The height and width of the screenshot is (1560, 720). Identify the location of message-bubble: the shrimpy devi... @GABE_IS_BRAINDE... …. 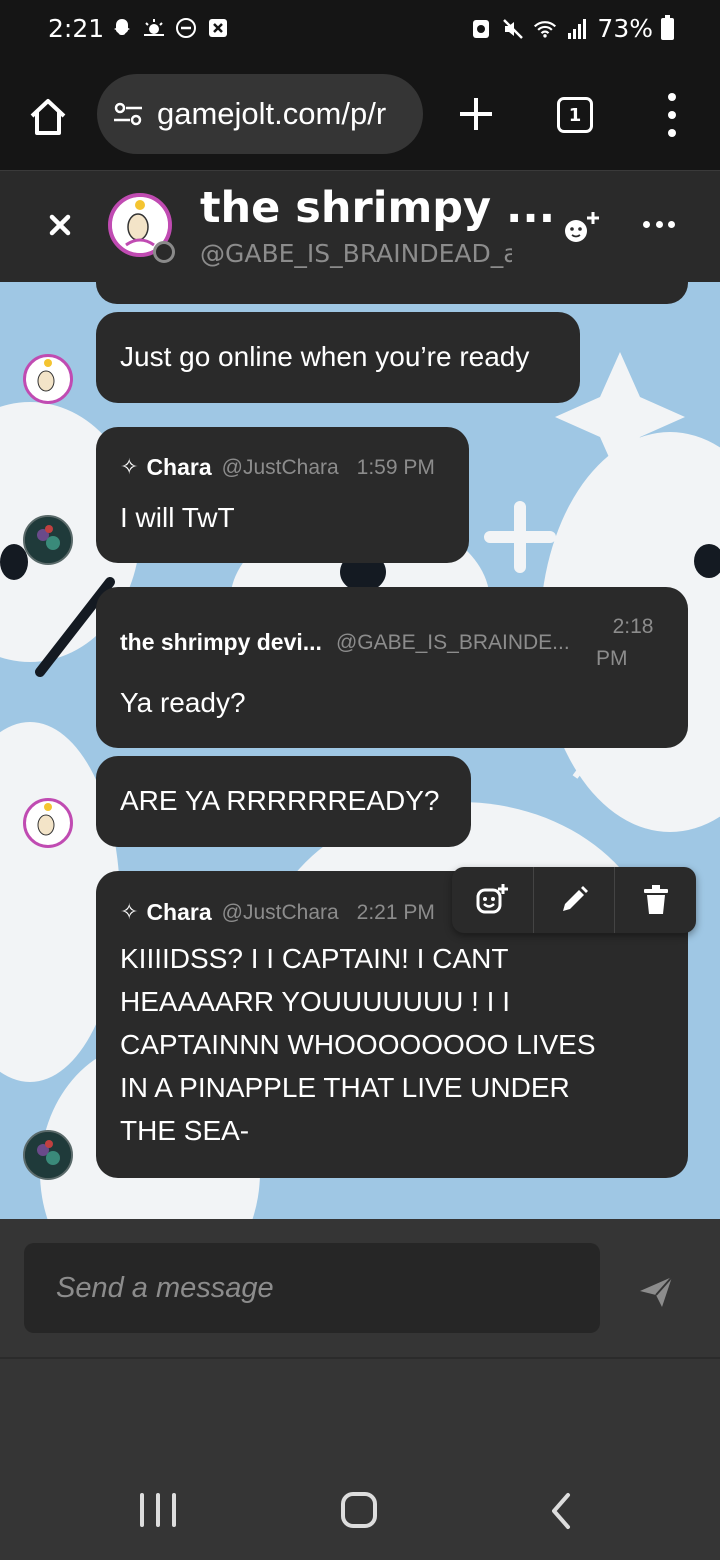
(392, 667).